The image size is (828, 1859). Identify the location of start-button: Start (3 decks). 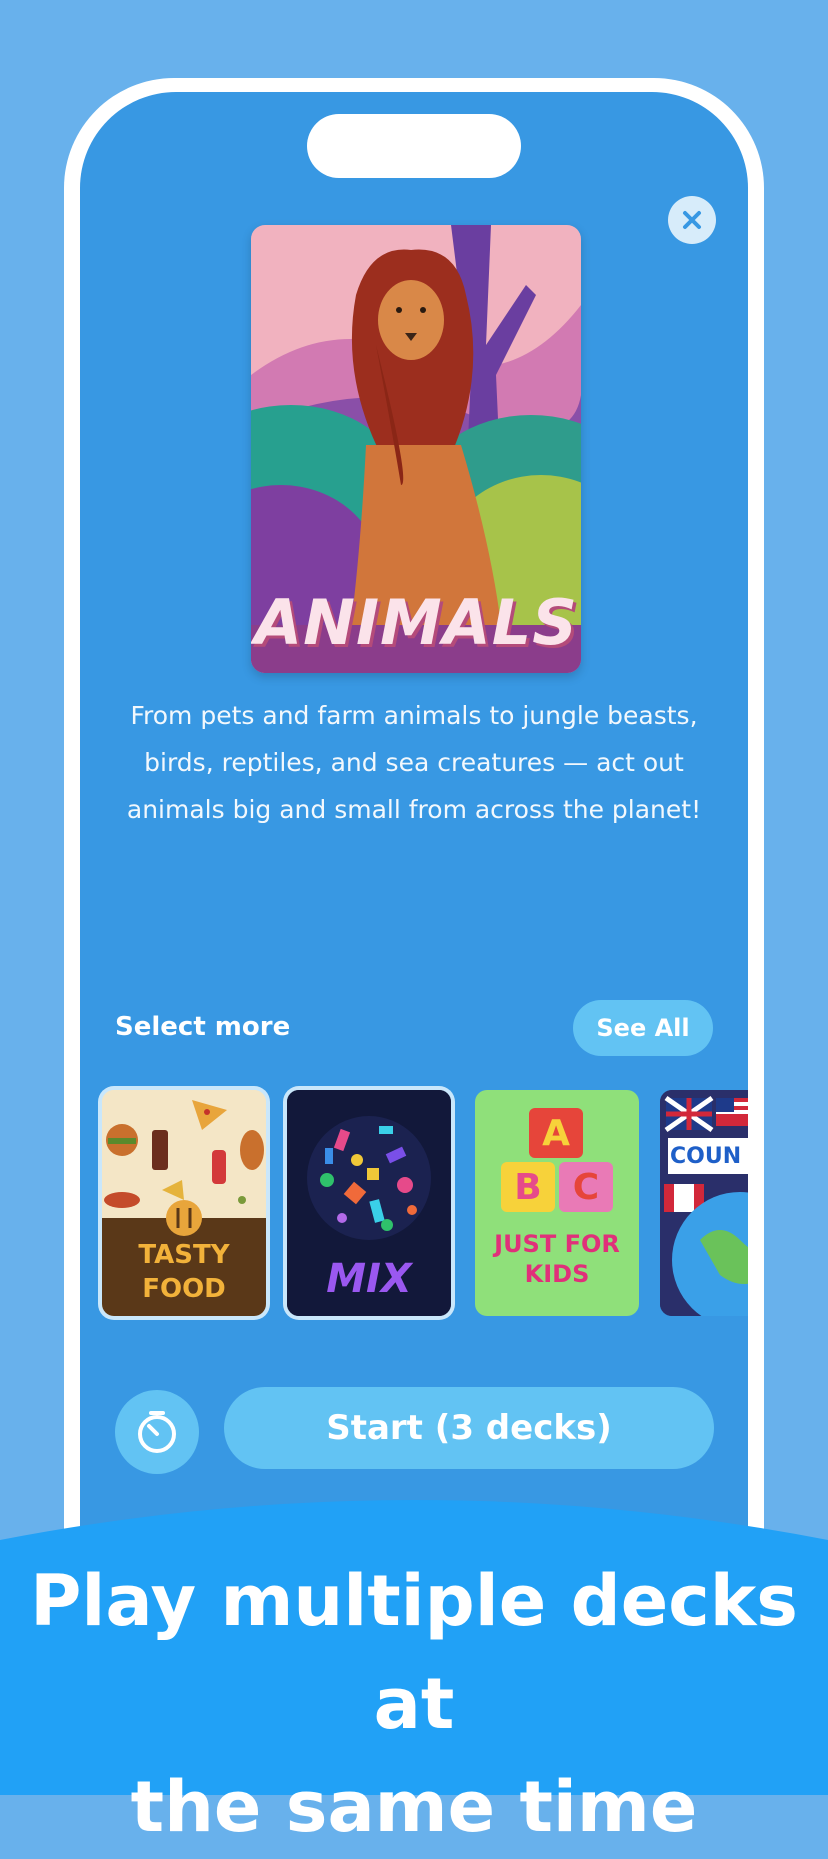
(469, 1428).